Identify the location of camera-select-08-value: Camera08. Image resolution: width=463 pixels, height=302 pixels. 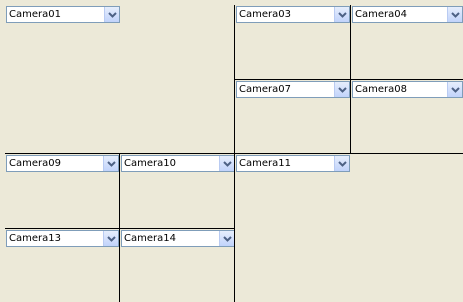
(381, 89).